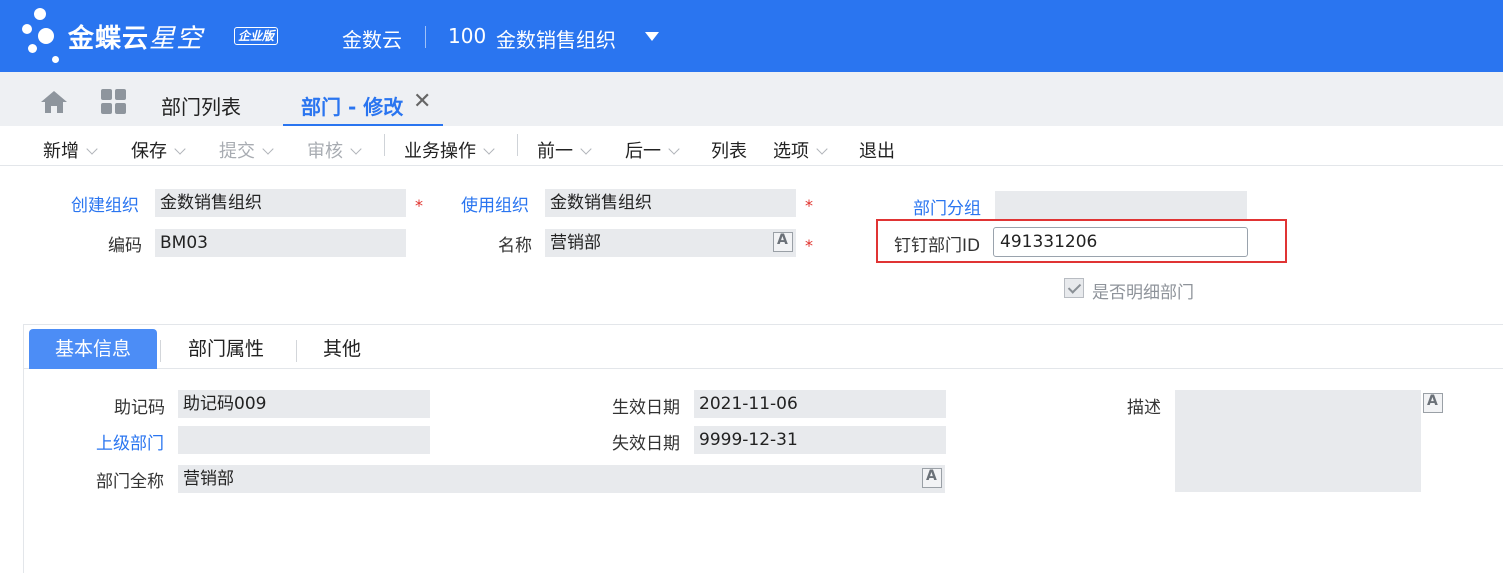 The width and height of the screenshot is (1503, 573). I want to click on tab-dept-edit: 部门 - 修改 ✕, so click(363, 106).